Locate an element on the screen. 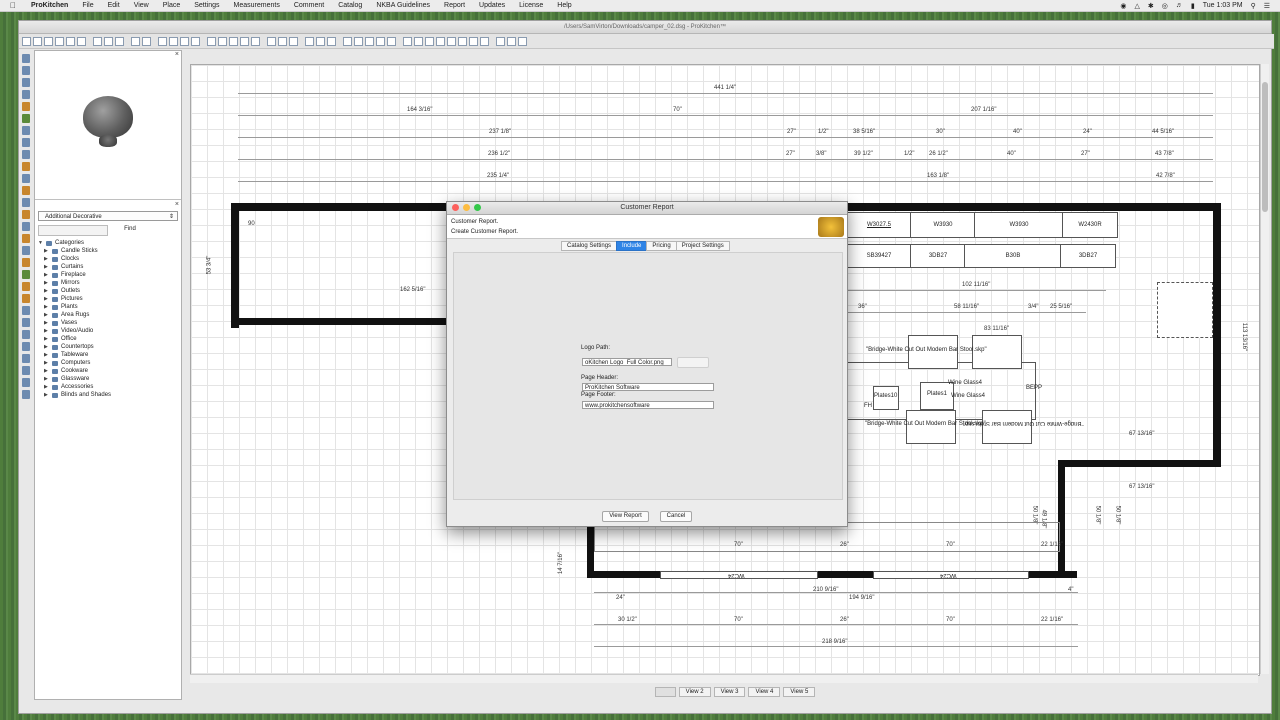 This screenshot has height=720, width=1280. find-button: Find is located at coordinates (130, 229).